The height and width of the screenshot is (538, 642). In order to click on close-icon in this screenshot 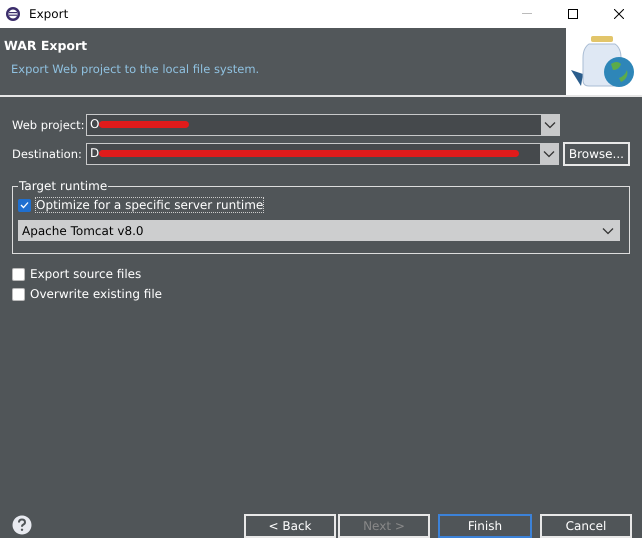, I will do `click(619, 14)`.